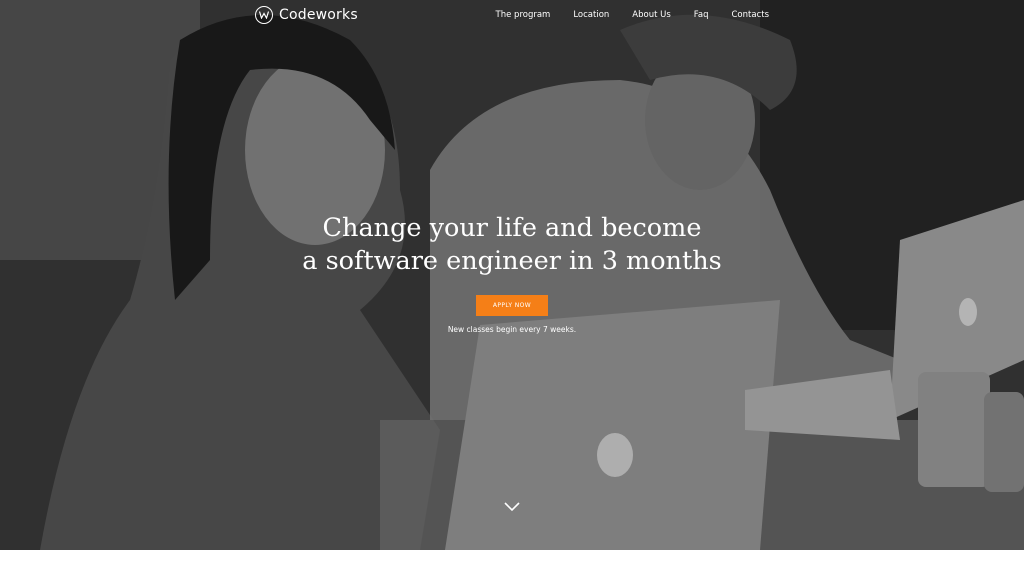 This screenshot has width=1024, height=576. What do you see at coordinates (512, 261) in the screenshot?
I see `headline-line-2: a software engineer in 3 months` at bounding box center [512, 261].